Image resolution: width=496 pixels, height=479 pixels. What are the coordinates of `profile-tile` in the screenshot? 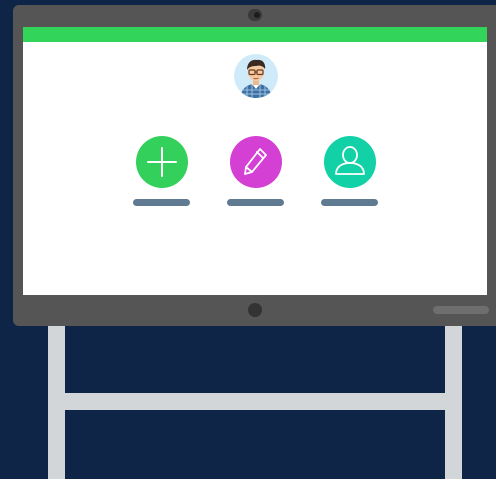 It's located at (349, 172).